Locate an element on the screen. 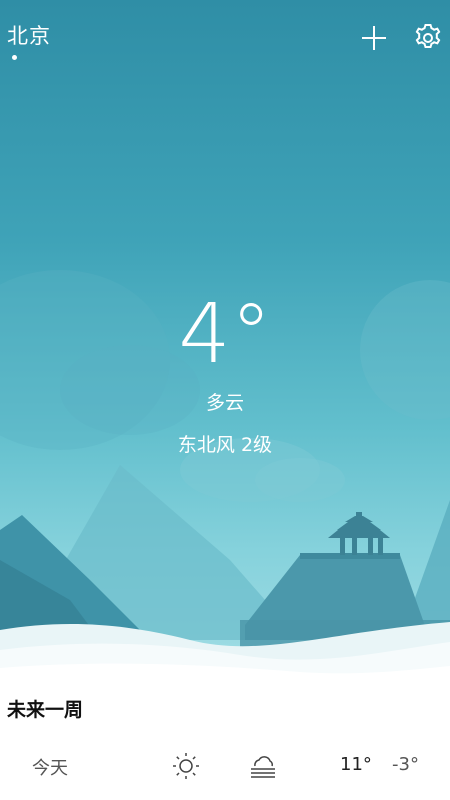 The height and width of the screenshot is (800, 450). city-name: 北京 is located at coordinates (29, 35).